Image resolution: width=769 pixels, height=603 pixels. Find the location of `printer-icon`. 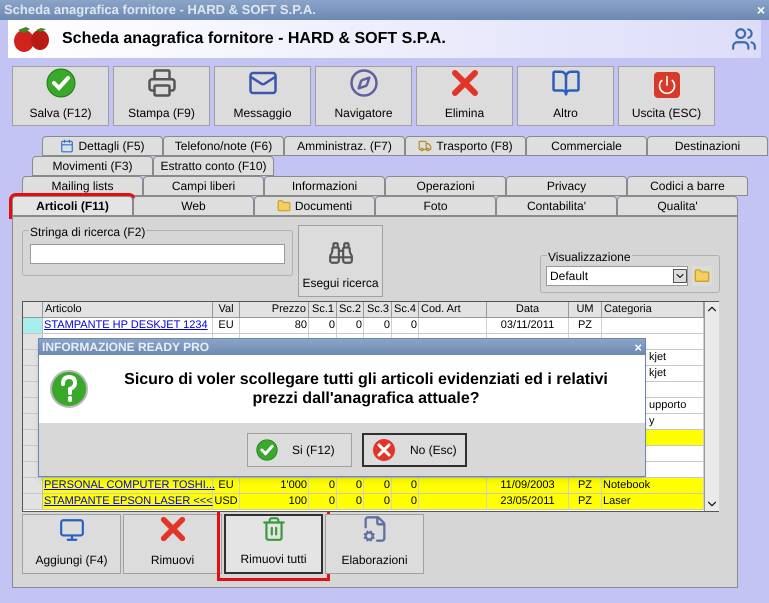

printer-icon is located at coordinates (161, 83).